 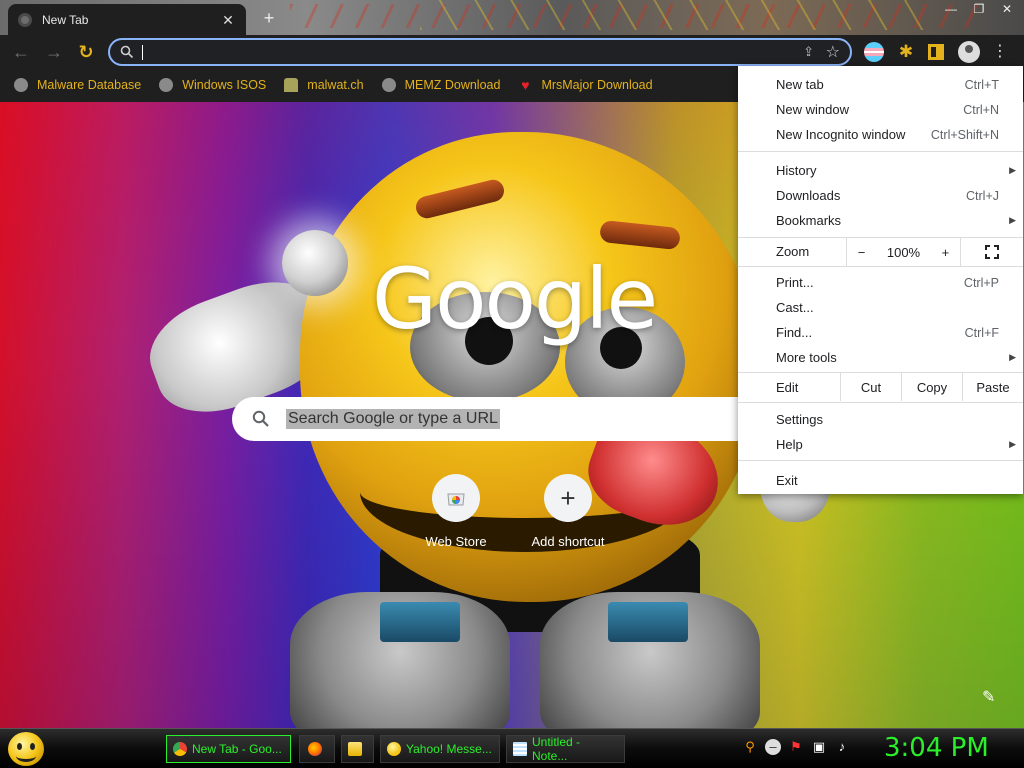 I want to click on tab-close-icon: ✕, so click(x=228, y=20).